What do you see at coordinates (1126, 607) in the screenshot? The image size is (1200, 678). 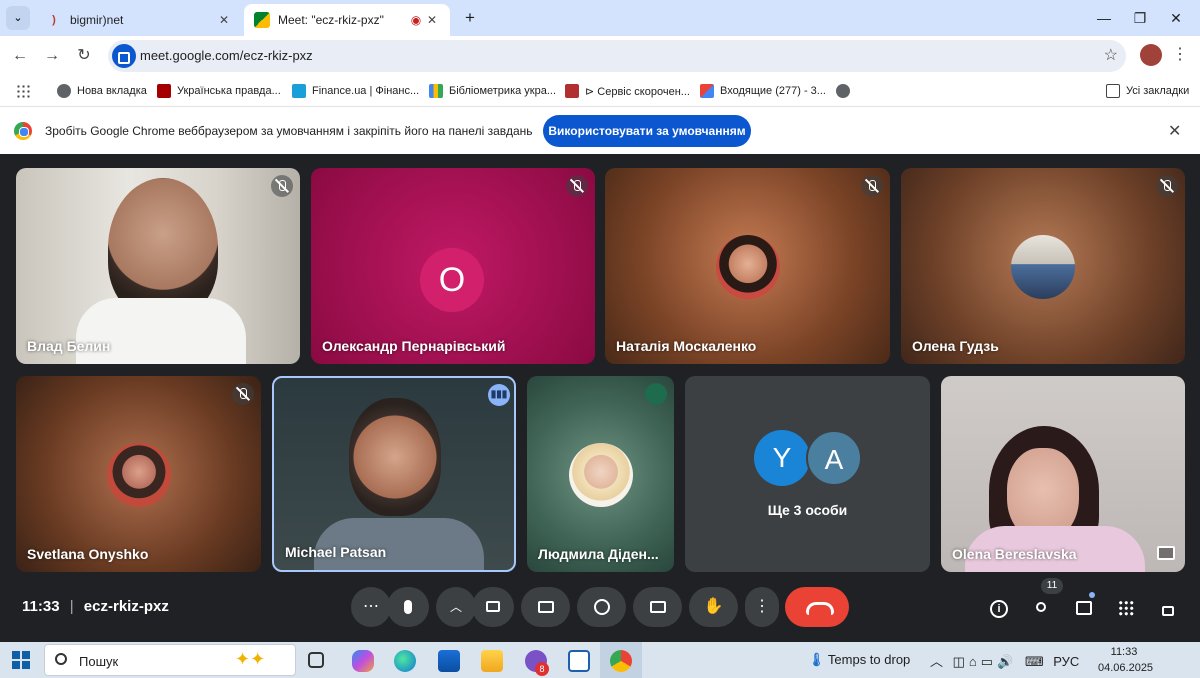 I see `activities-icon` at bounding box center [1126, 607].